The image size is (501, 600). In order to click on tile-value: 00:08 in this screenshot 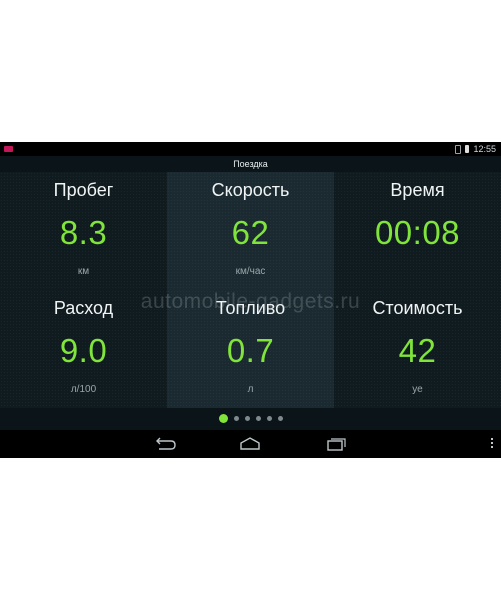, I will do `click(417, 232)`.